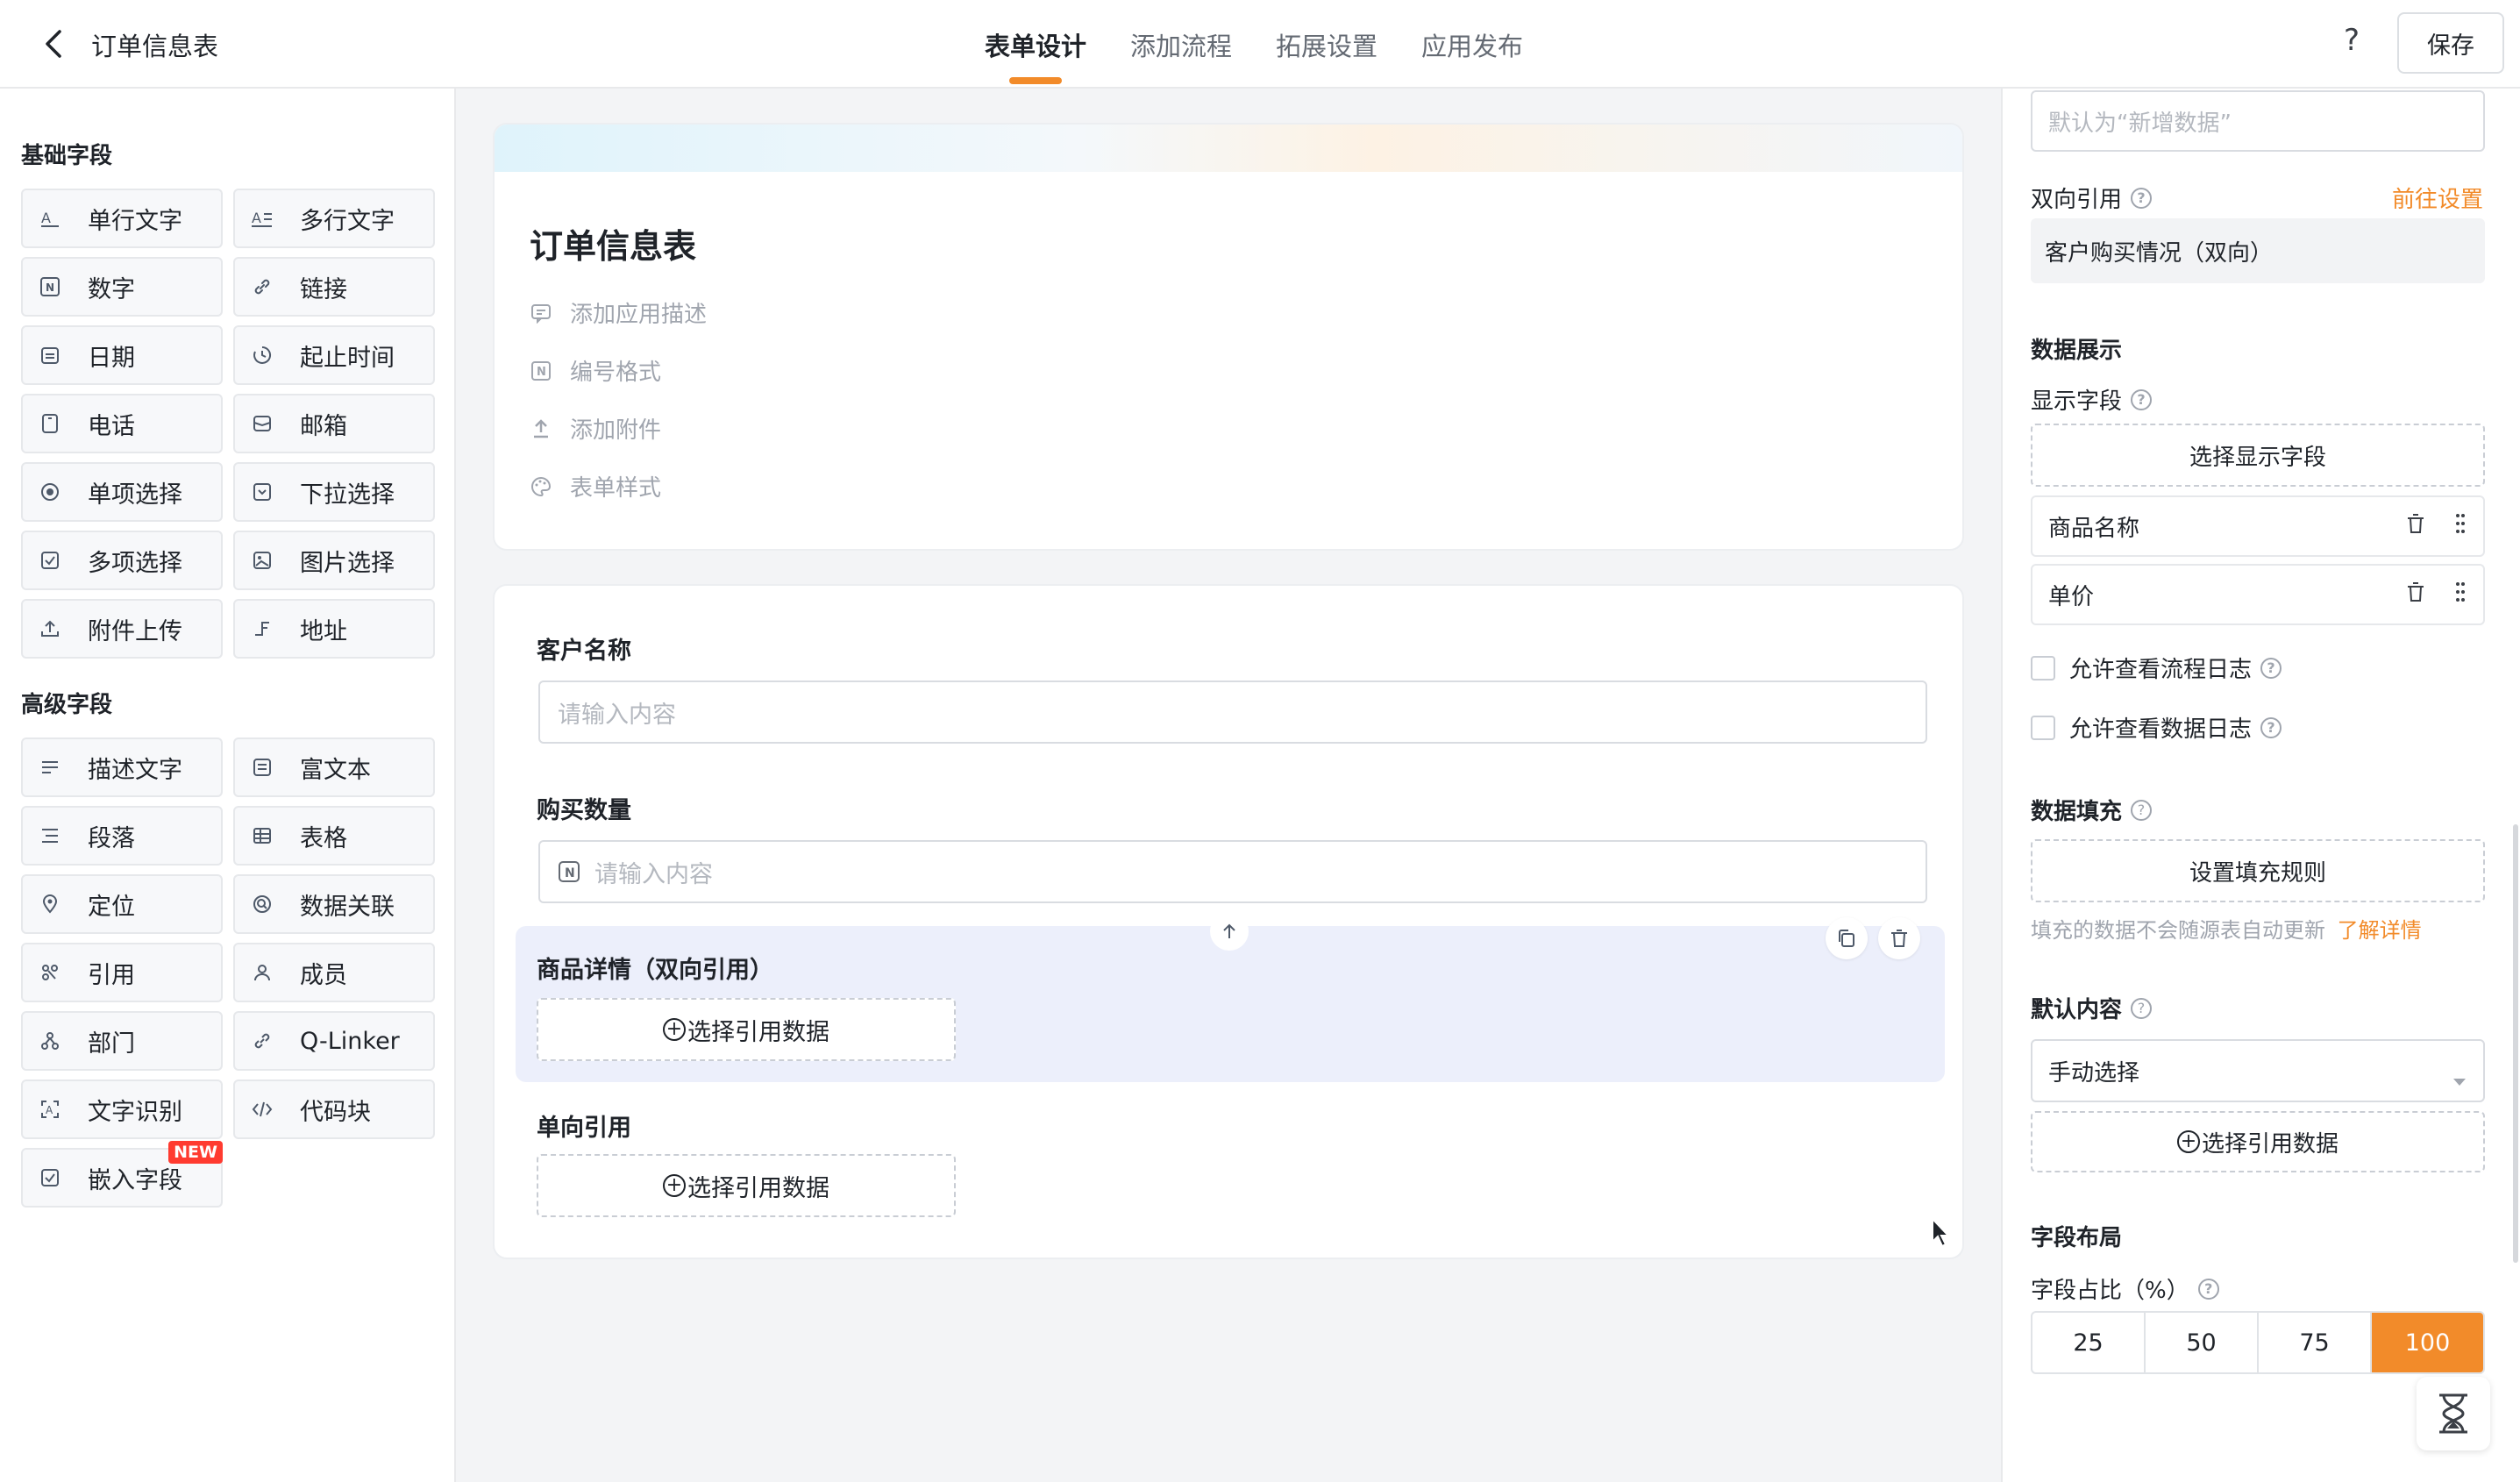  What do you see at coordinates (2380, 930) in the screenshot?
I see `learn-more-link: 了解详情` at bounding box center [2380, 930].